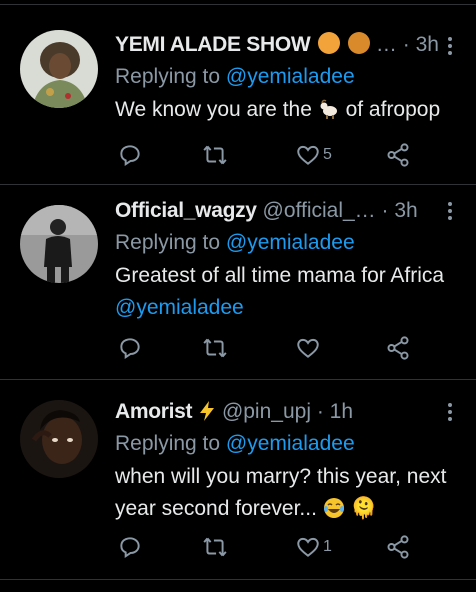 The image size is (476, 592). What do you see at coordinates (327, 154) in the screenshot?
I see `like-count: 5` at bounding box center [327, 154].